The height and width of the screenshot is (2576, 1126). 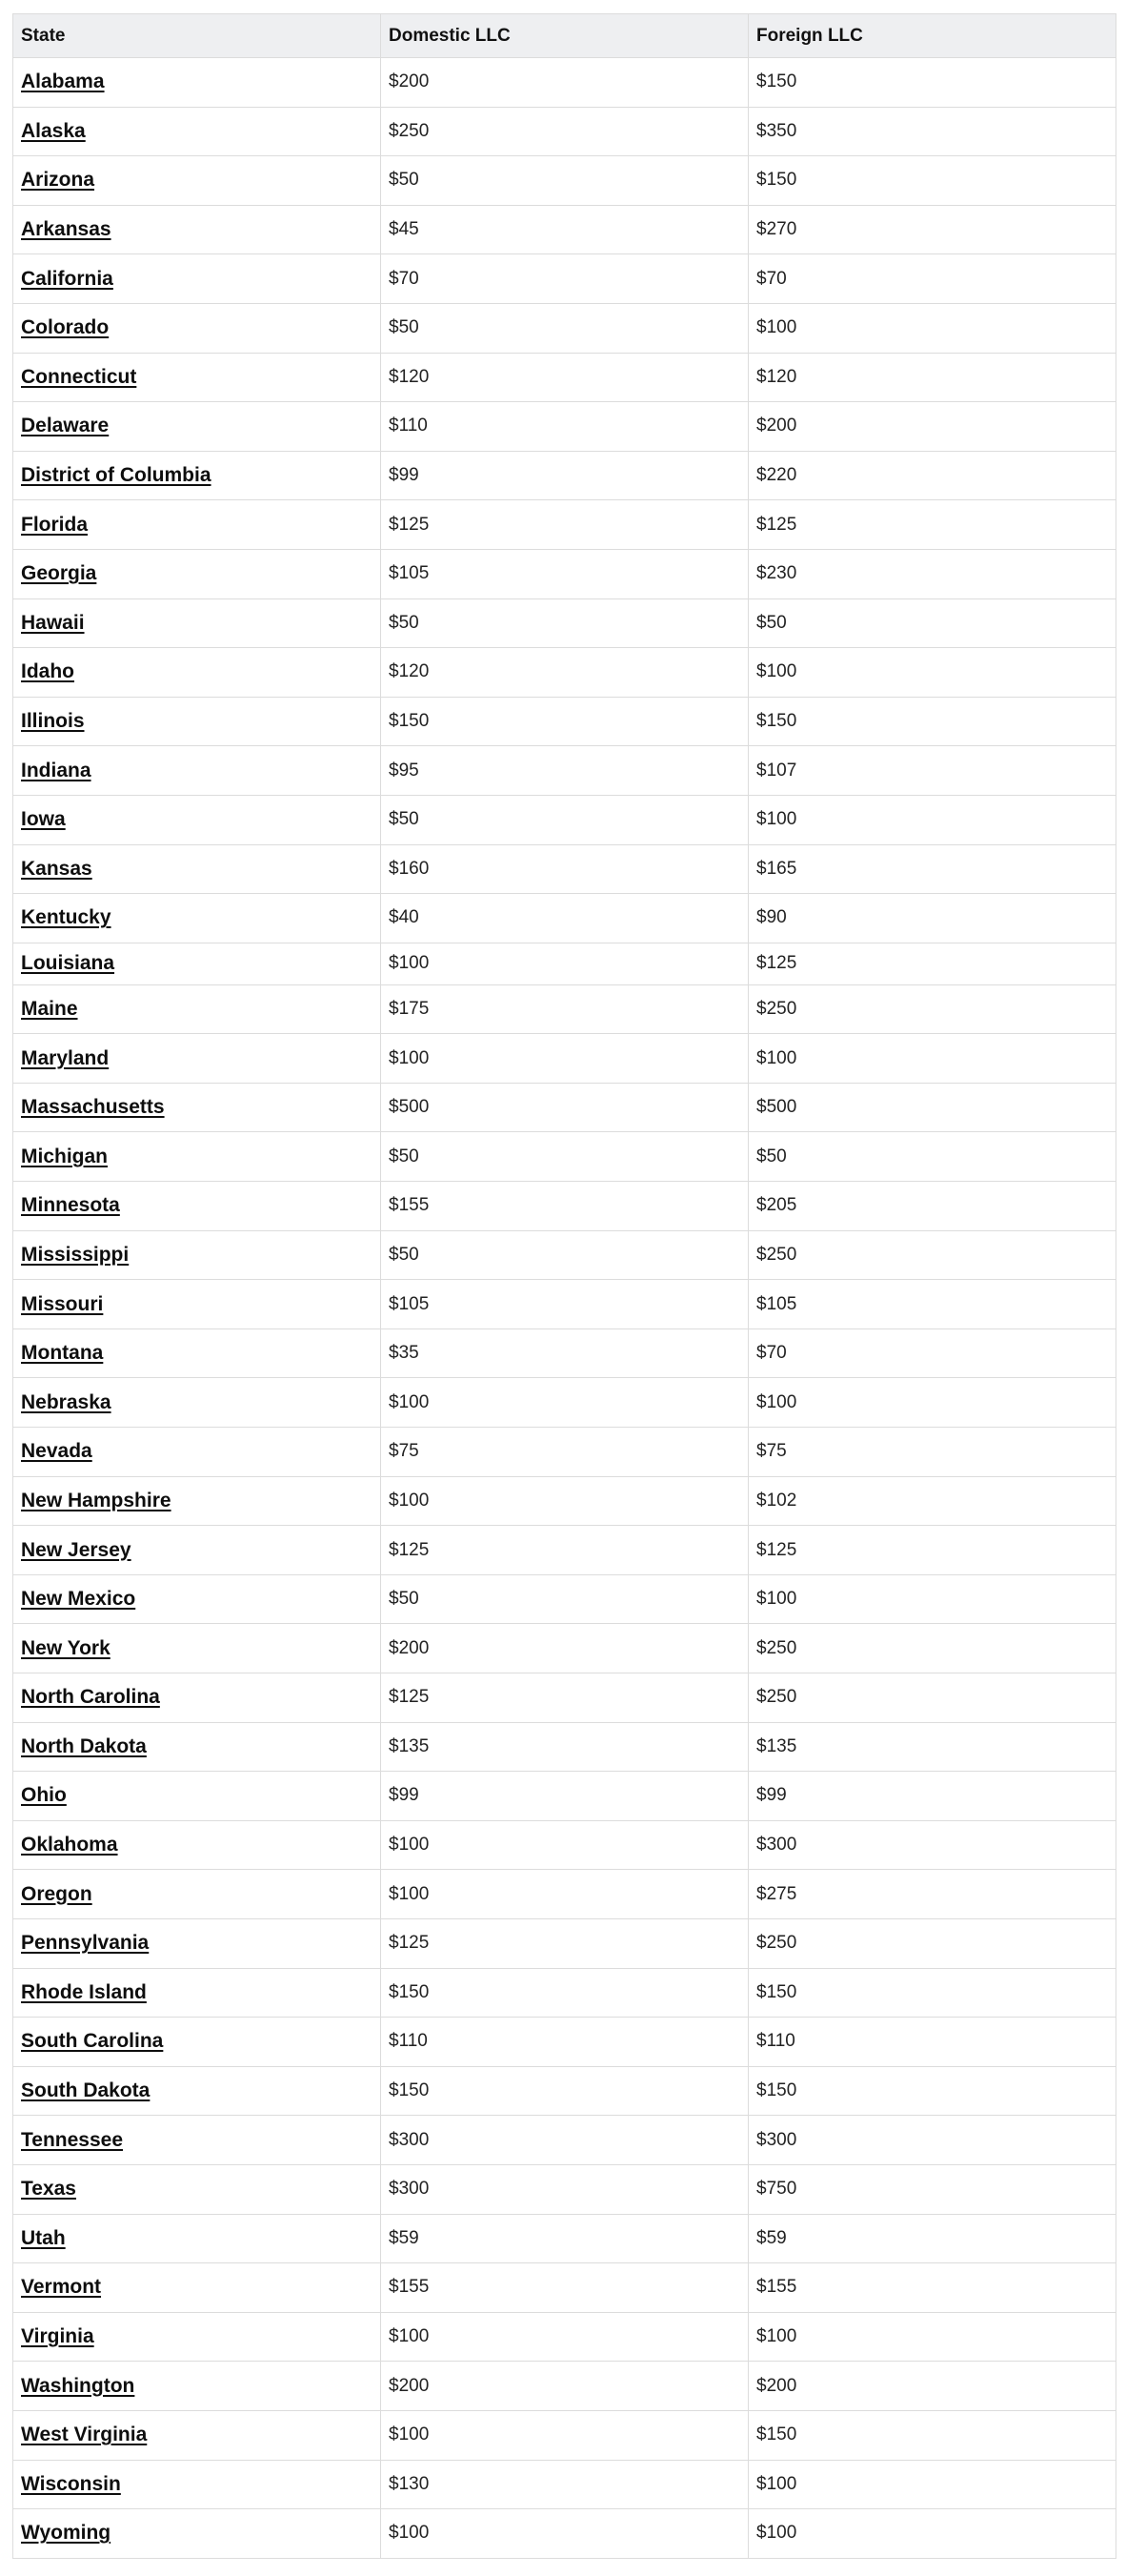 What do you see at coordinates (932, 1206) in the screenshot?
I see `foreign-llc-fee: $205` at bounding box center [932, 1206].